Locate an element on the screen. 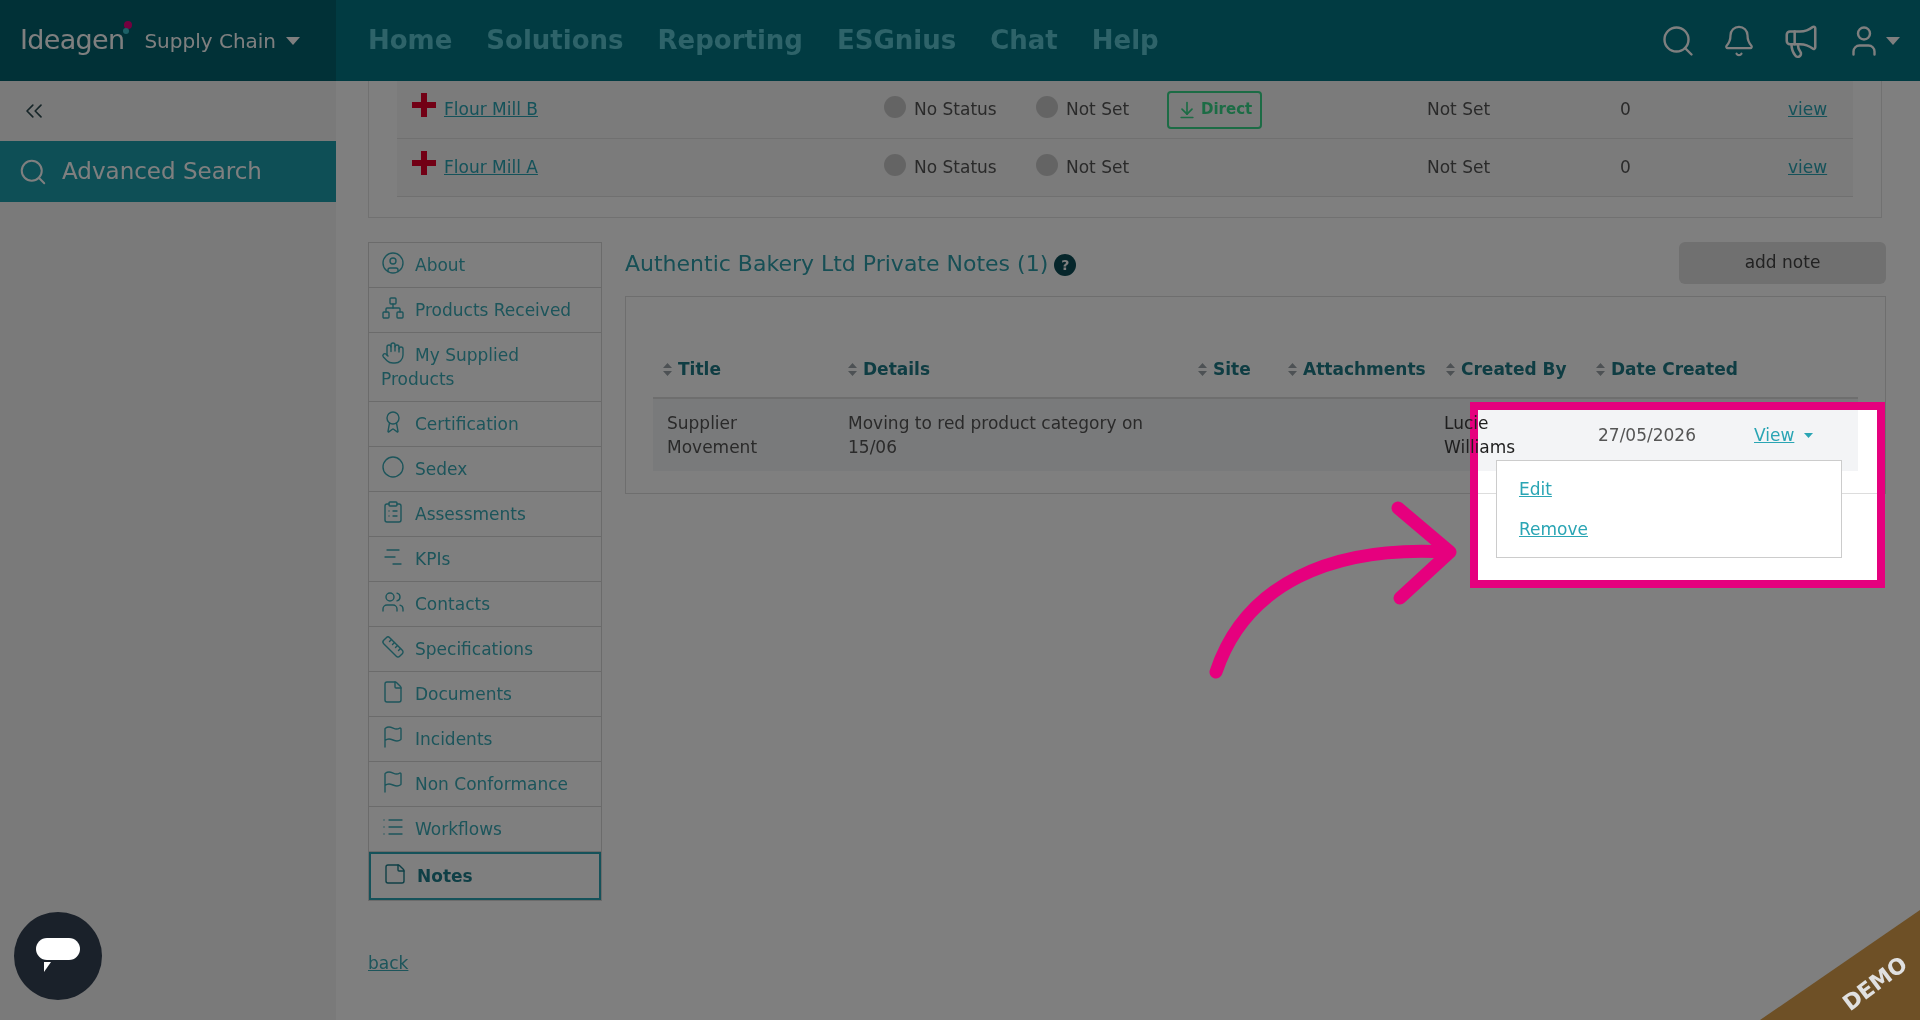  menu-item: Incidents is located at coordinates (485, 739).